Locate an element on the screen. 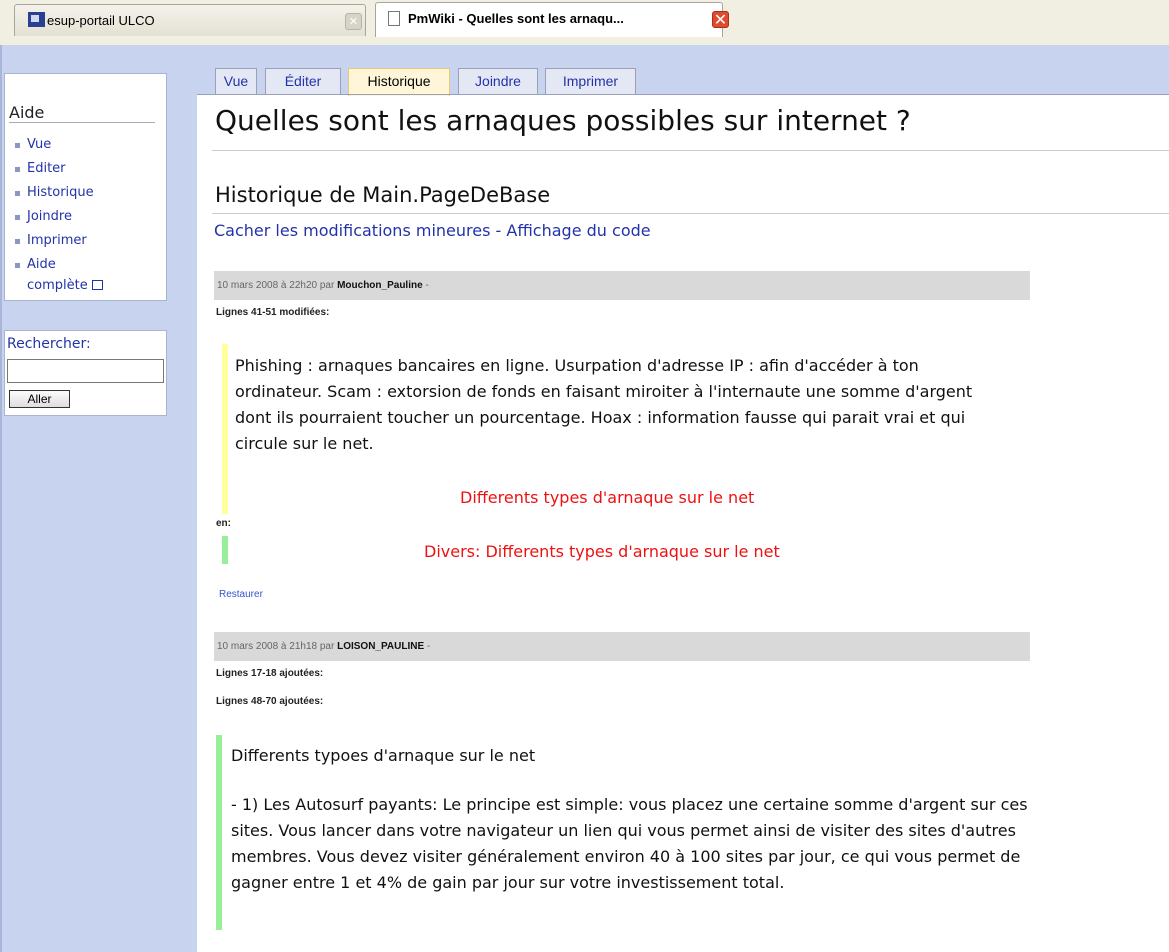  heading-divider is located at coordinates (690, 213).